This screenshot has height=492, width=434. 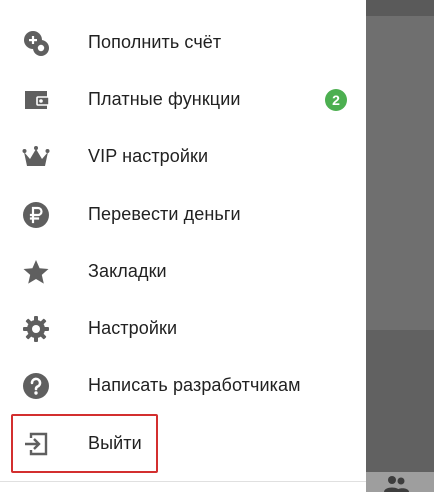 What do you see at coordinates (36, 157) in the screenshot?
I see `crown-icon` at bounding box center [36, 157].